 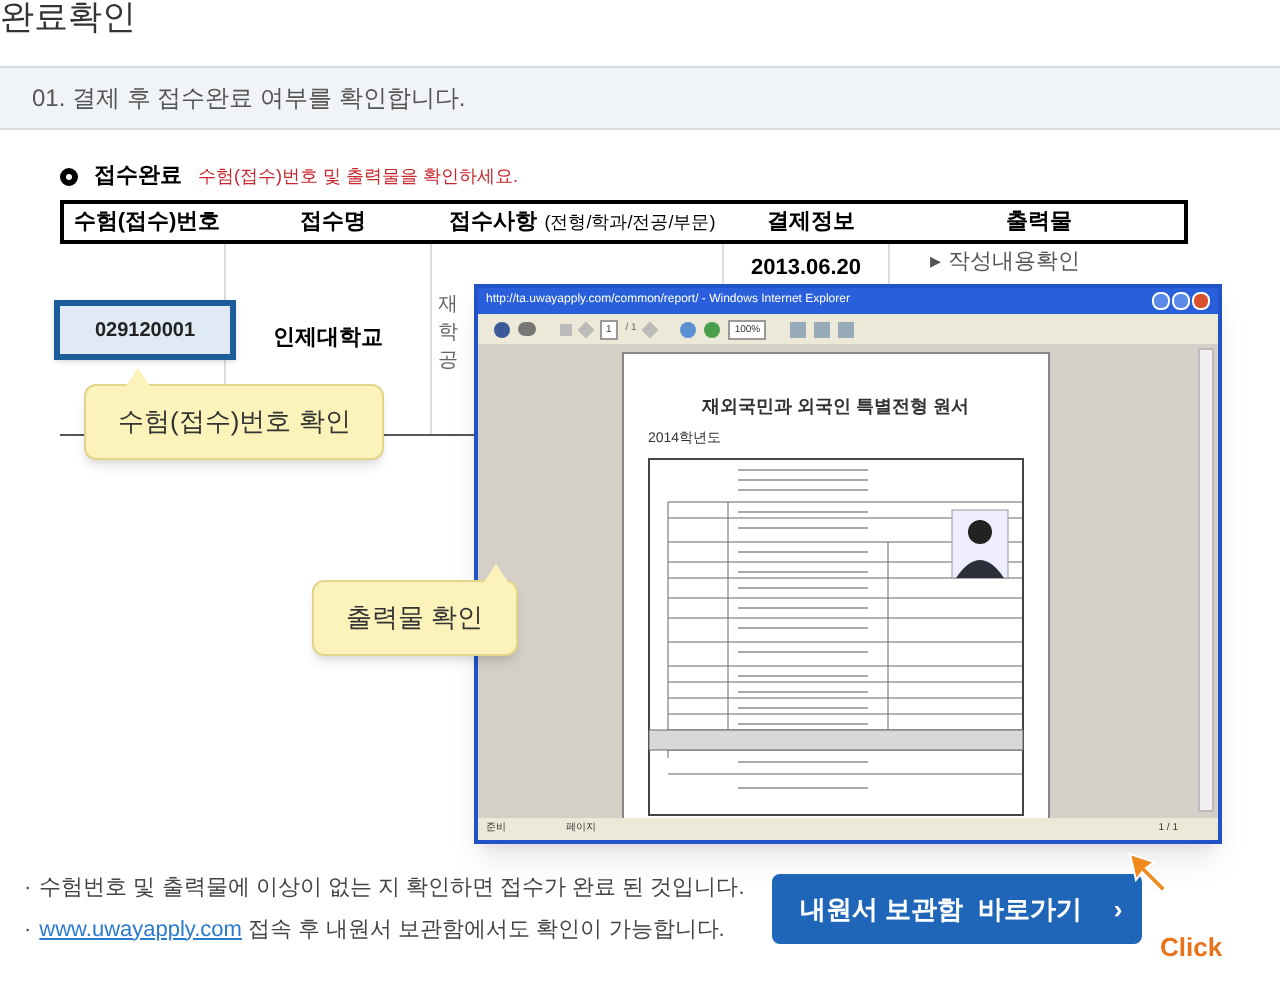 I want to click on column-header: 접수사항 (전형/학과/전공/부문), so click(x=582, y=222).